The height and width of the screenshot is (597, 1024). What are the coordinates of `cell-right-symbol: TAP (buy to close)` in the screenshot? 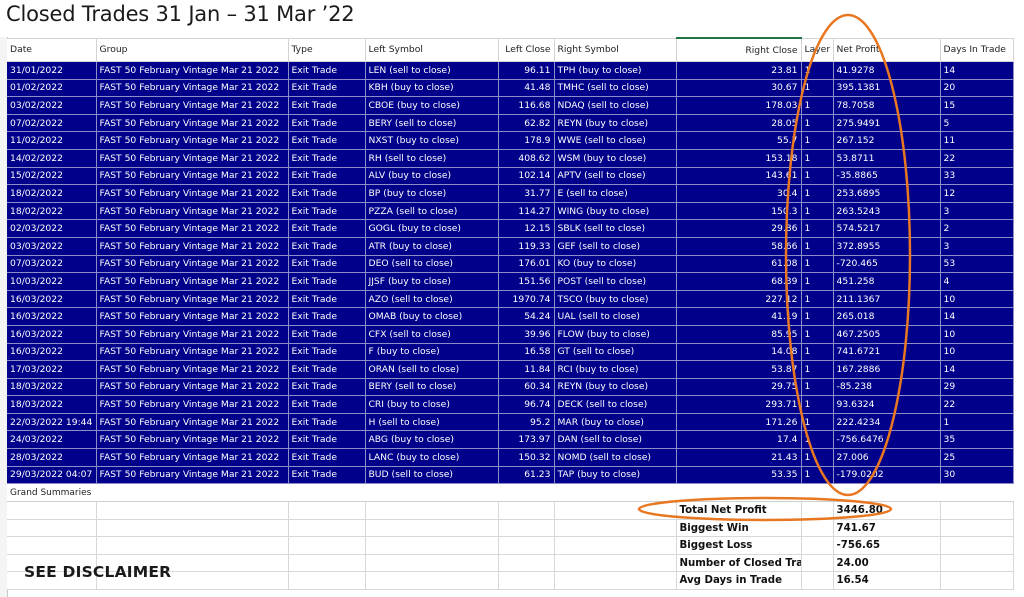 It's located at (615, 475).